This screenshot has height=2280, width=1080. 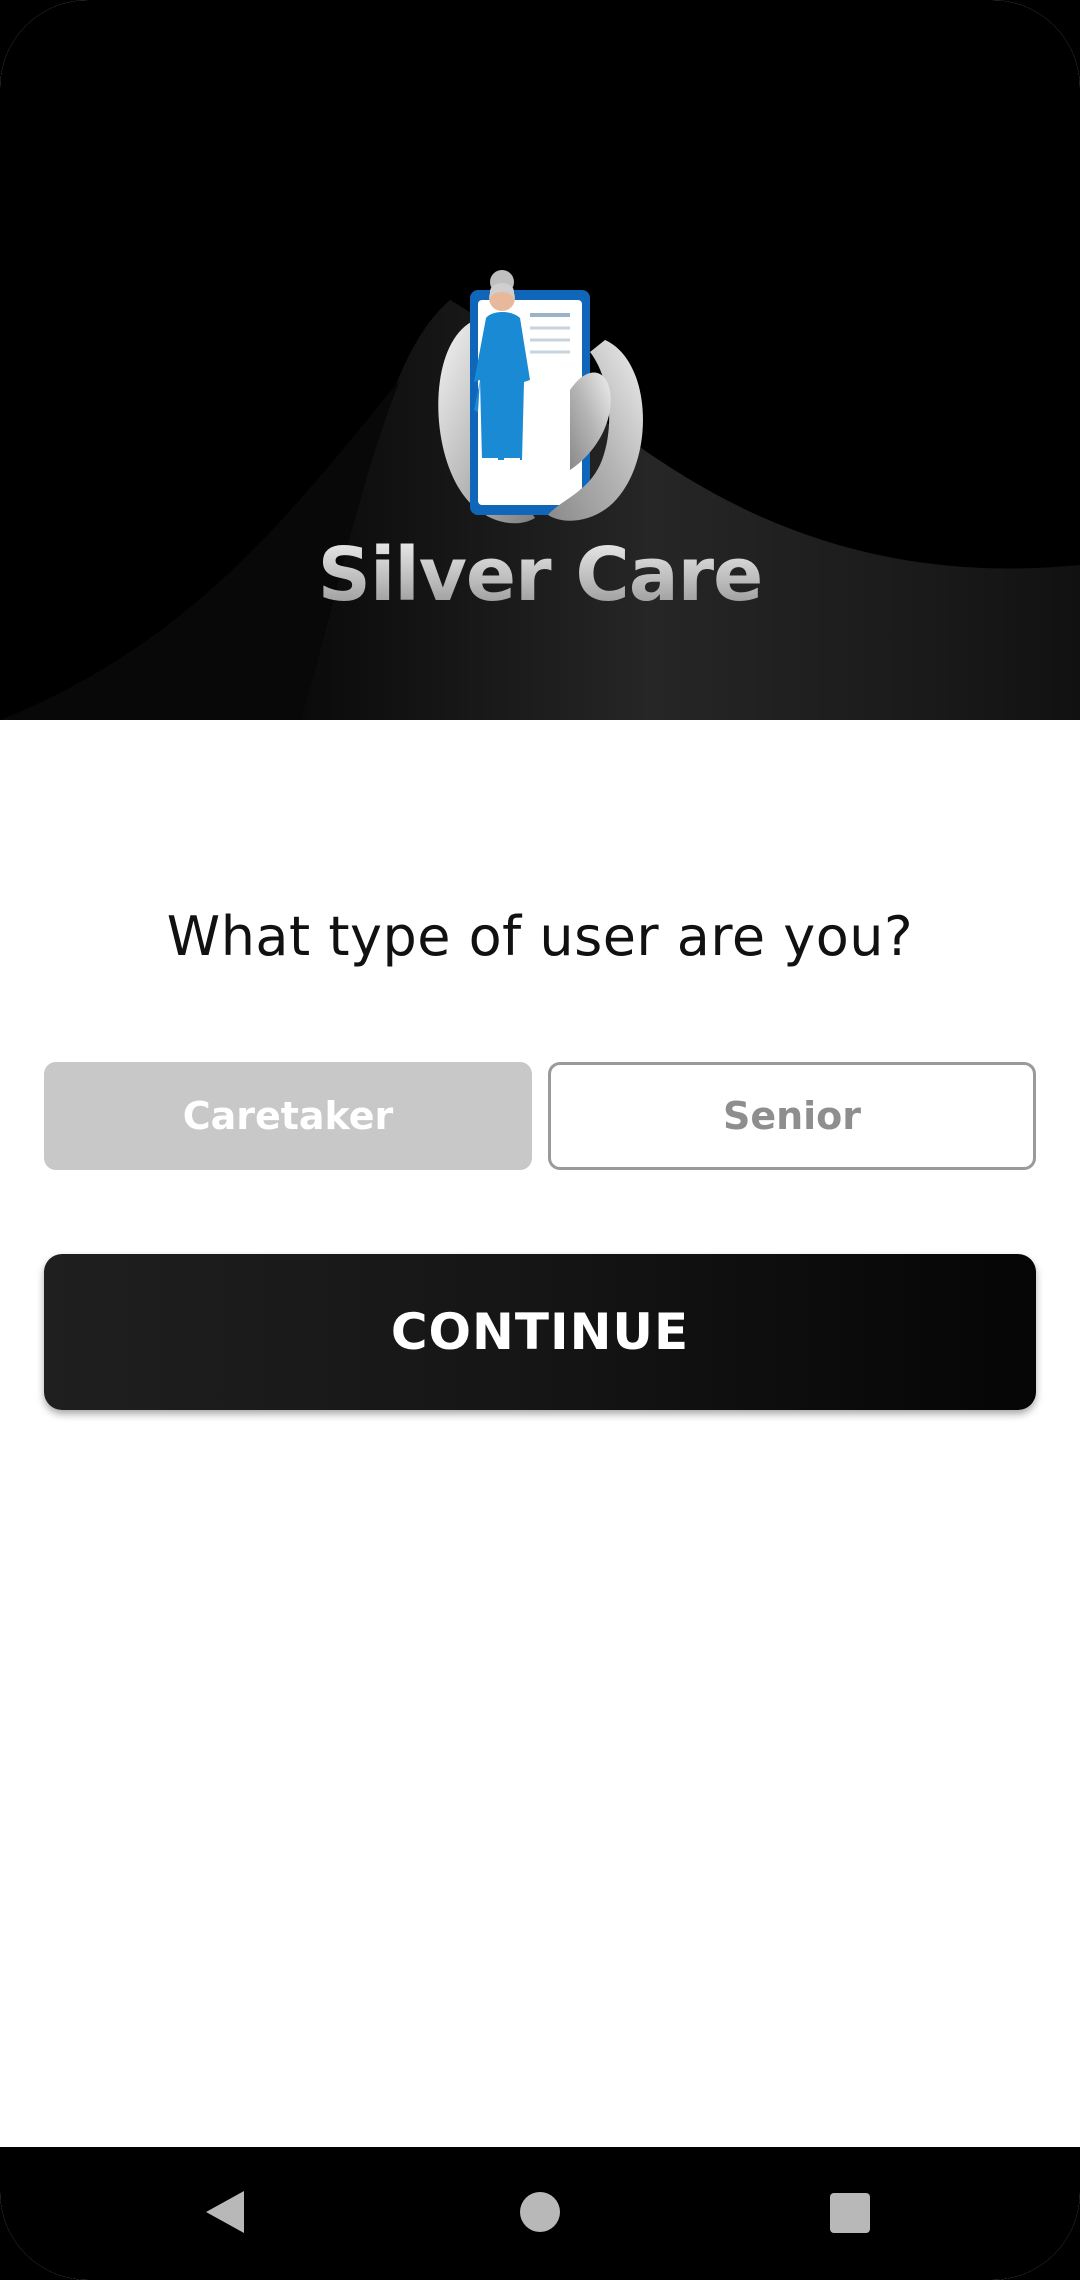 What do you see at coordinates (225, 2212) in the screenshot?
I see `back-triangle-icon` at bounding box center [225, 2212].